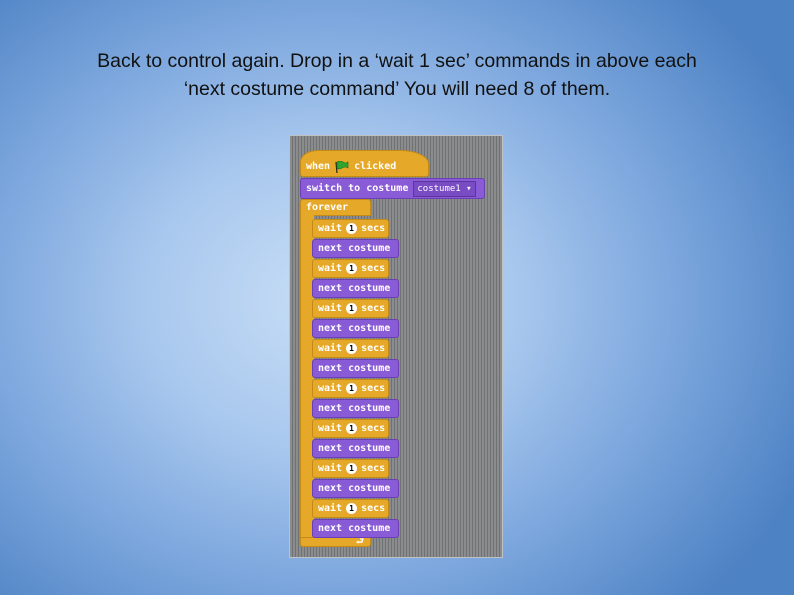 The image size is (794, 595). I want to click on switch-to-costume-block: switch to costume costume1 ▾, so click(392, 188).